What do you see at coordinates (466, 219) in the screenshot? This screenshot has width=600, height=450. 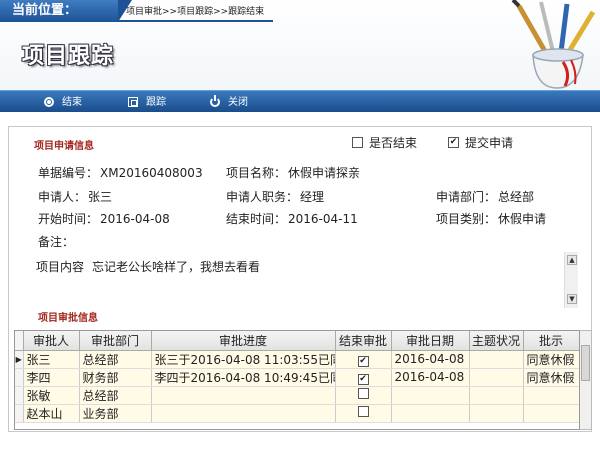 I see `category-label: 项目类别：` at bounding box center [466, 219].